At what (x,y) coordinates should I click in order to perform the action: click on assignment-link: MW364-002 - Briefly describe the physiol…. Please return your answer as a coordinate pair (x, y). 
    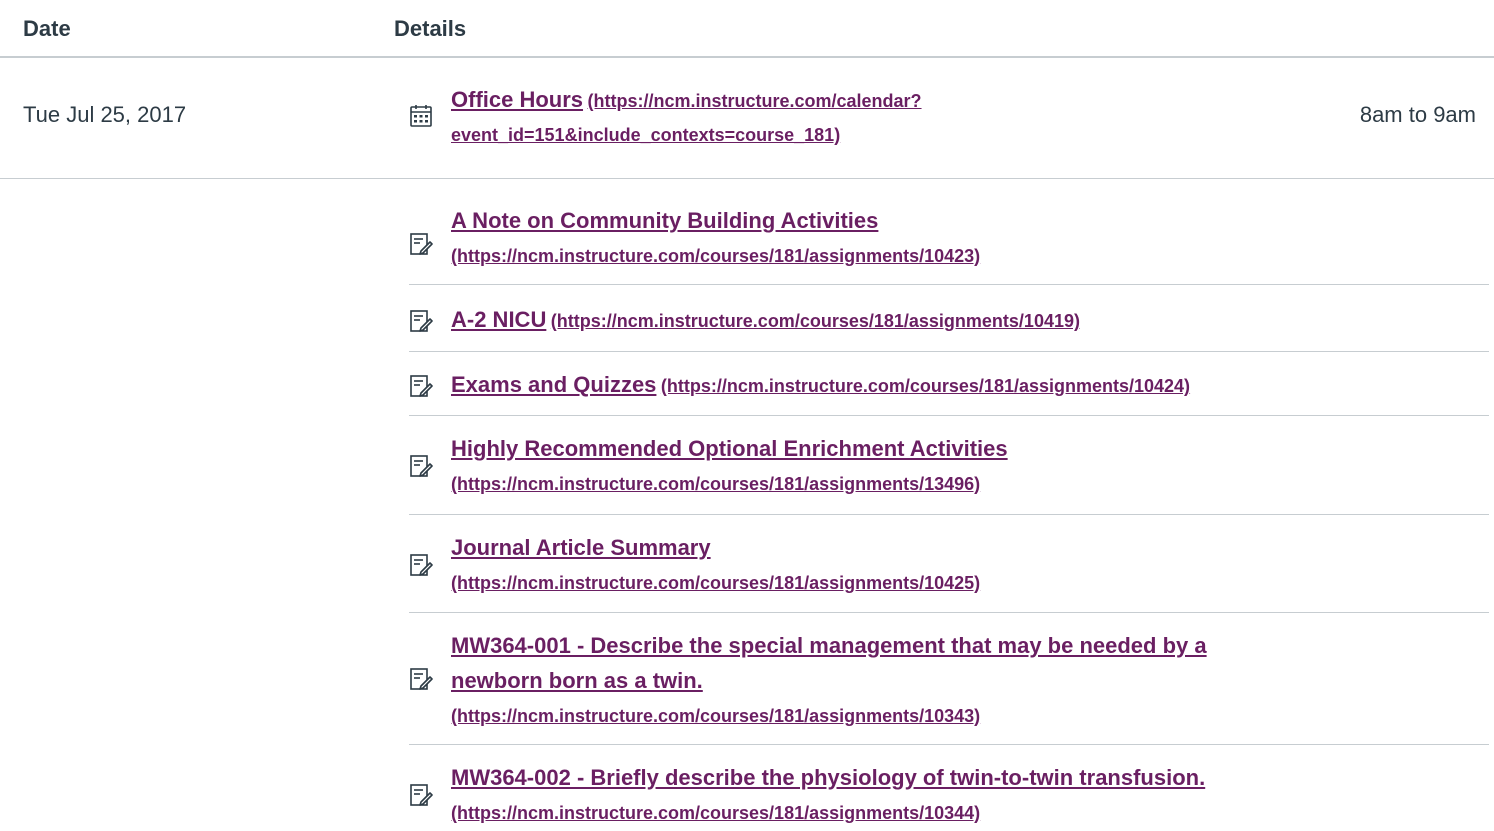
    Looking at the image, I should click on (965, 796).